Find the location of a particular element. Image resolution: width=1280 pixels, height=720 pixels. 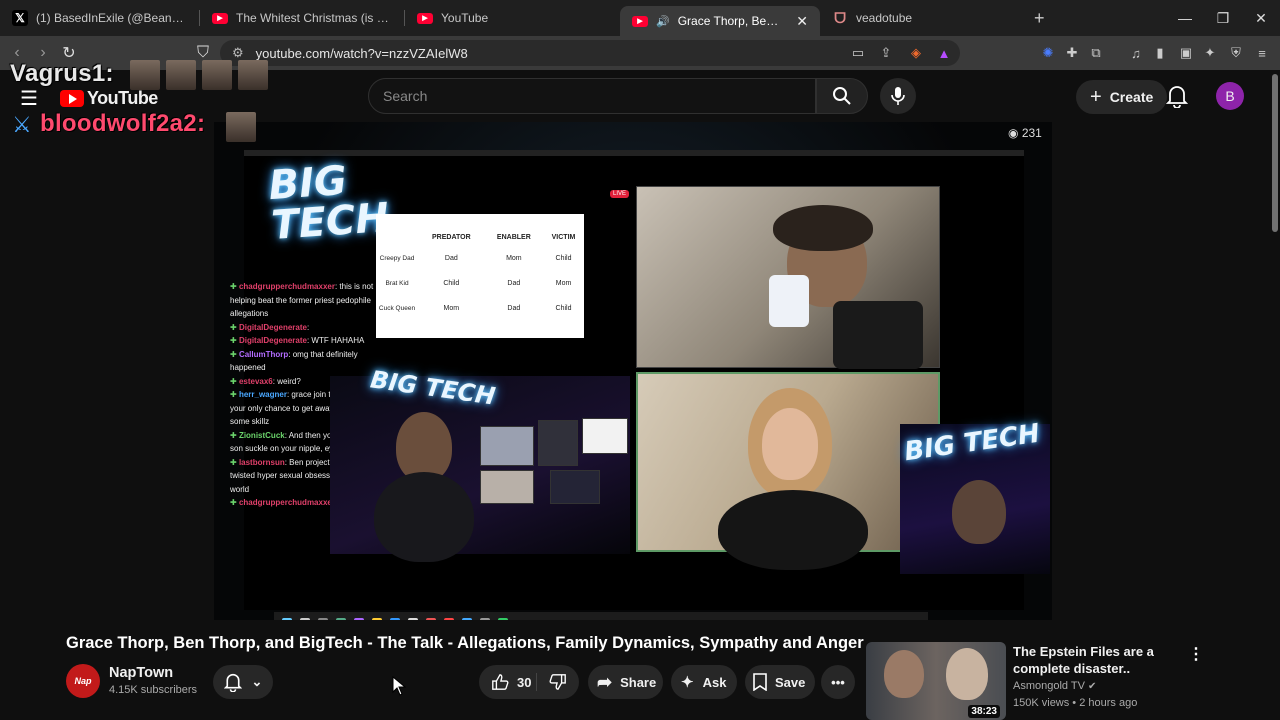

tab-title: (1) BasedInExile (@Beans_Is_Baked) / is located at coordinates (112, 18).